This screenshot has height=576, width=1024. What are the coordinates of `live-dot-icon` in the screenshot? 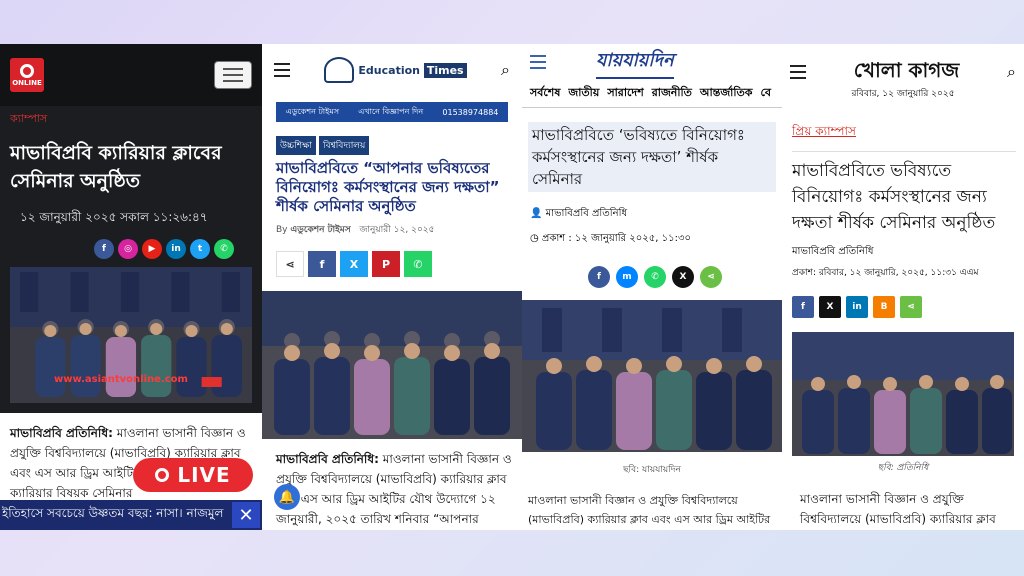 It's located at (162, 475).